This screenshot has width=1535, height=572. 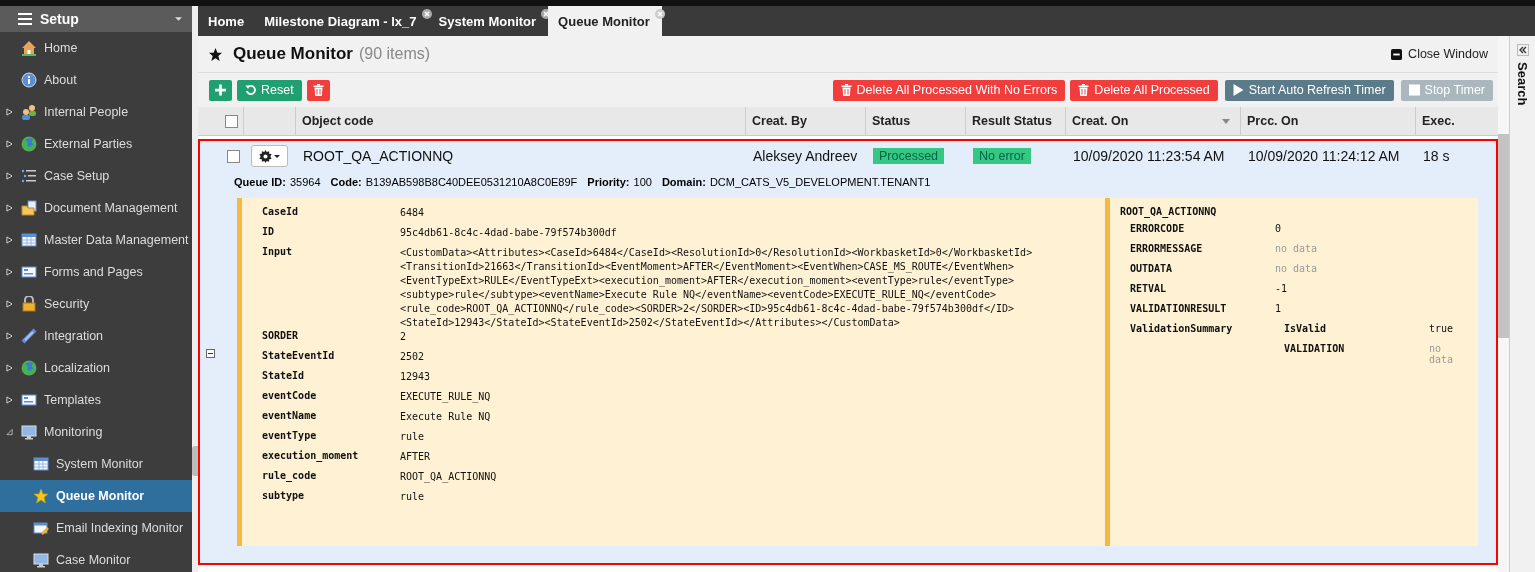 I want to click on empty-value: no data, so click(x=1442, y=354).